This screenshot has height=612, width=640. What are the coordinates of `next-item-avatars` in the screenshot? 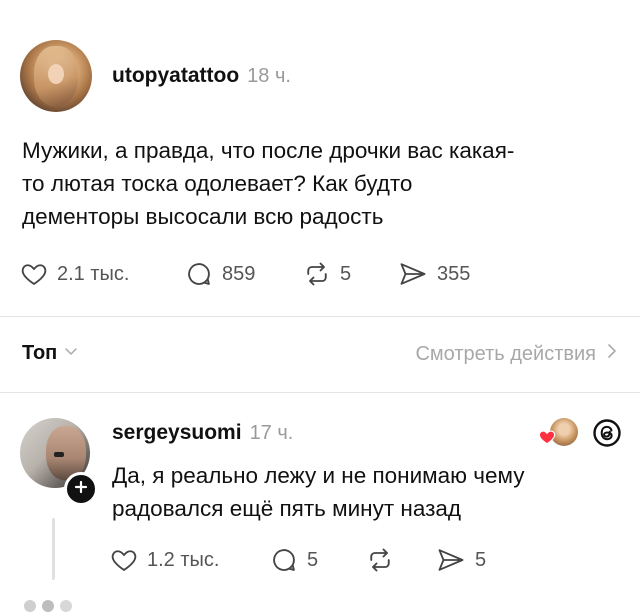 It's located at (49, 606).